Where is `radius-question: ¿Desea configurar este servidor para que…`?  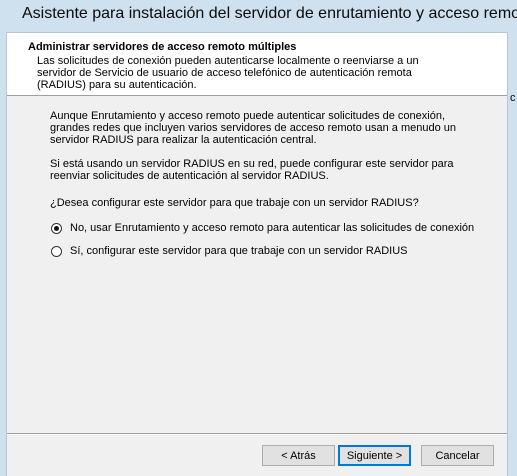 radius-question: ¿Desea configurar este servidor para que… is located at coordinates (234, 203).